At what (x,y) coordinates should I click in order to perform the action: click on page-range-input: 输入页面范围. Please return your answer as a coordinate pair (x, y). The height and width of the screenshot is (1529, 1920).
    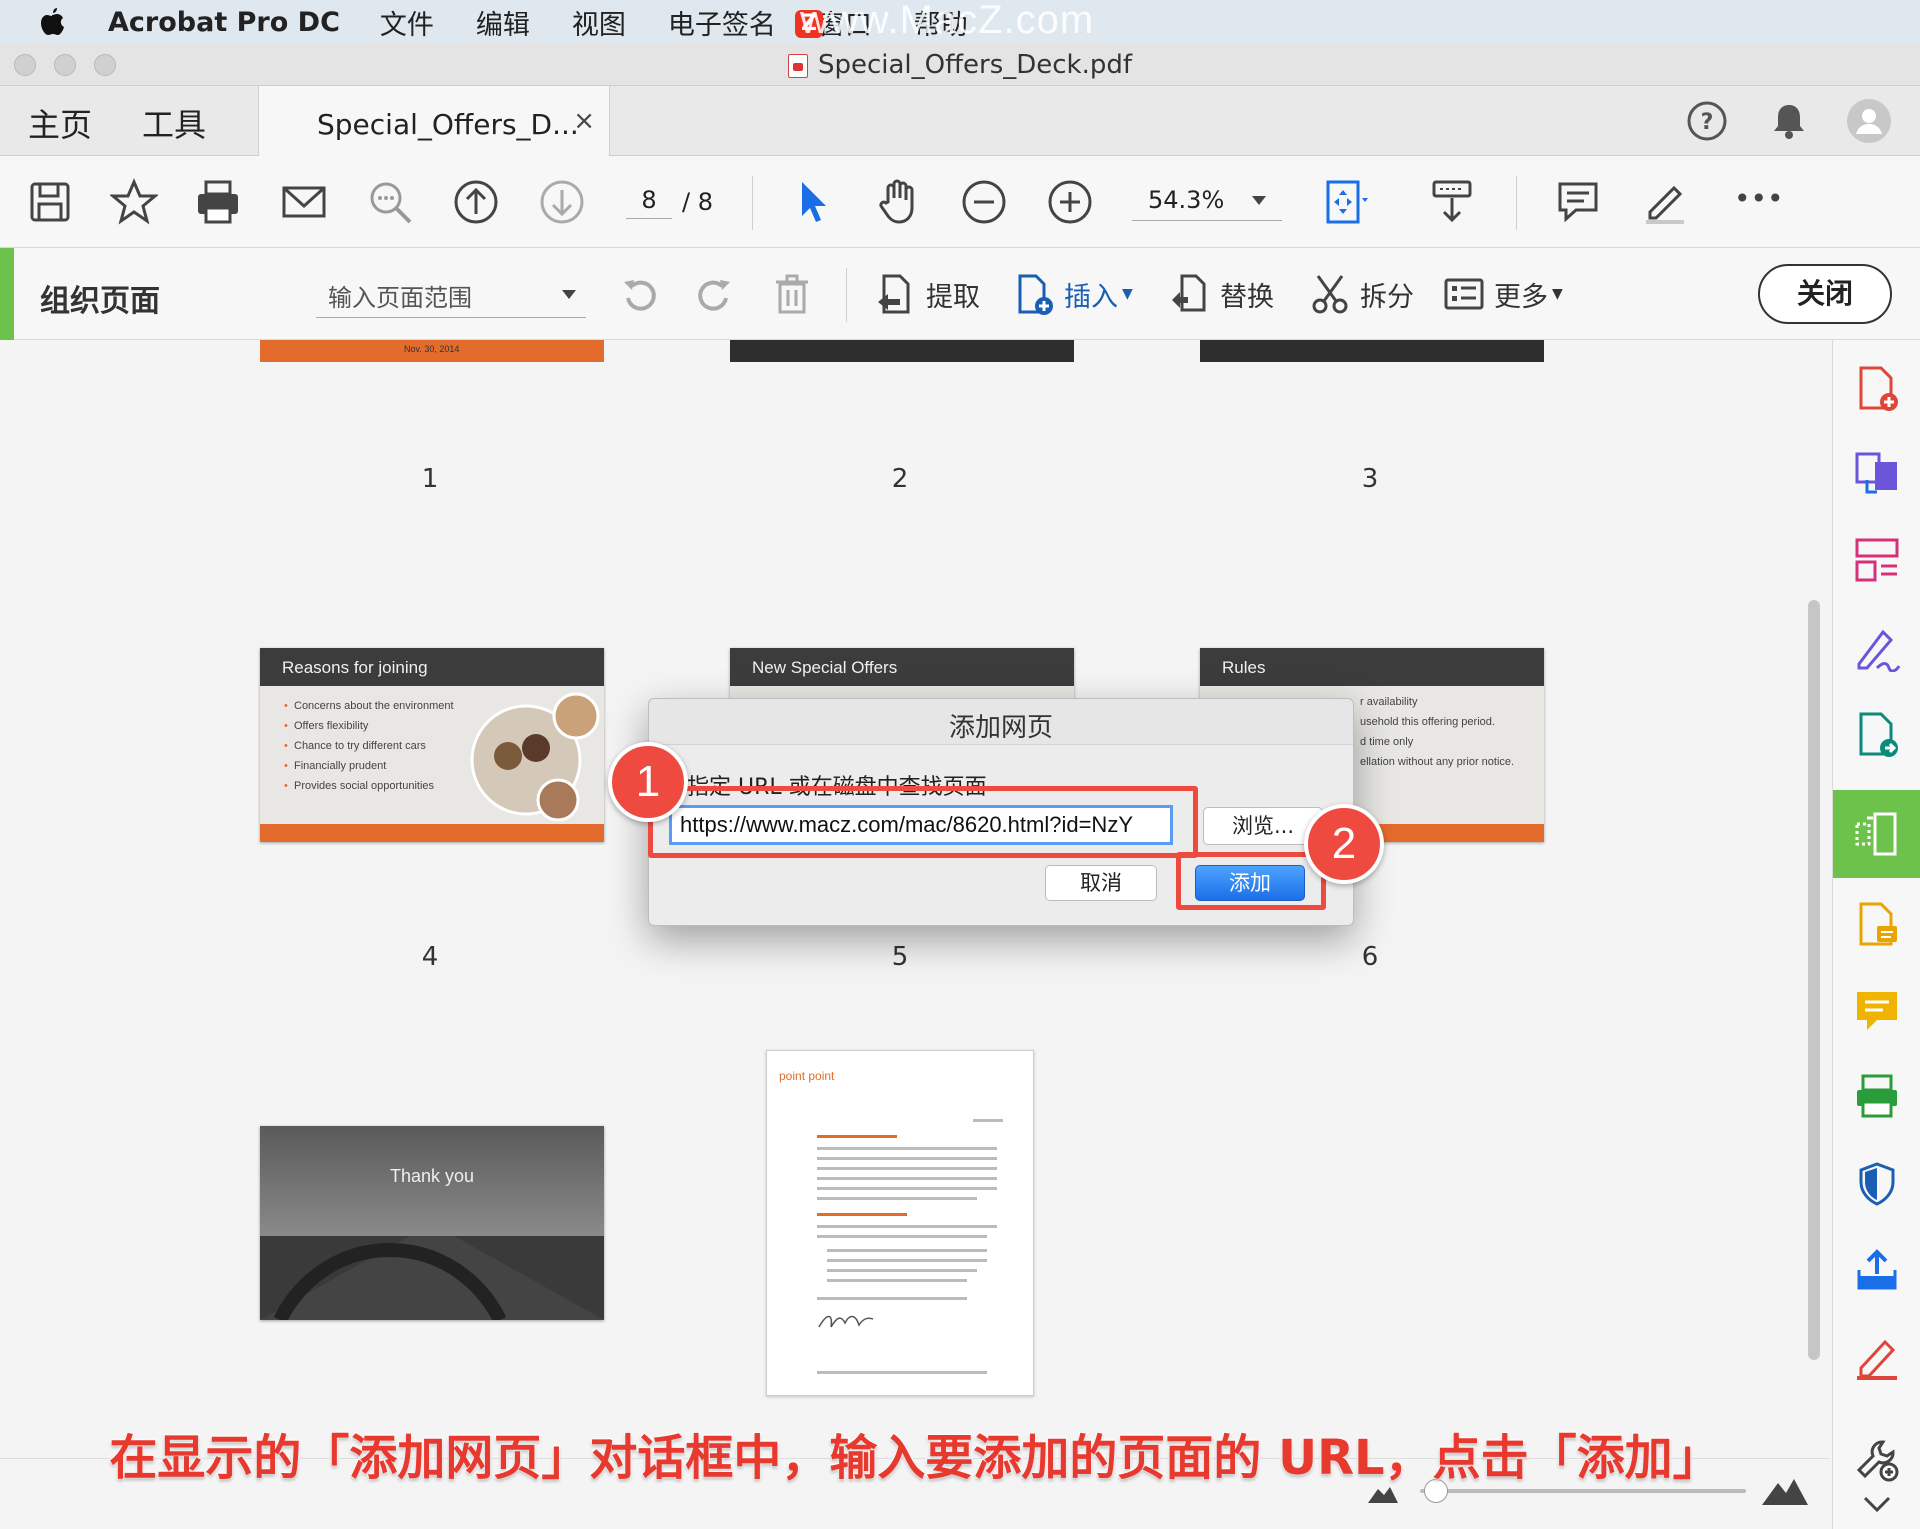
    Looking at the image, I should click on (451, 296).